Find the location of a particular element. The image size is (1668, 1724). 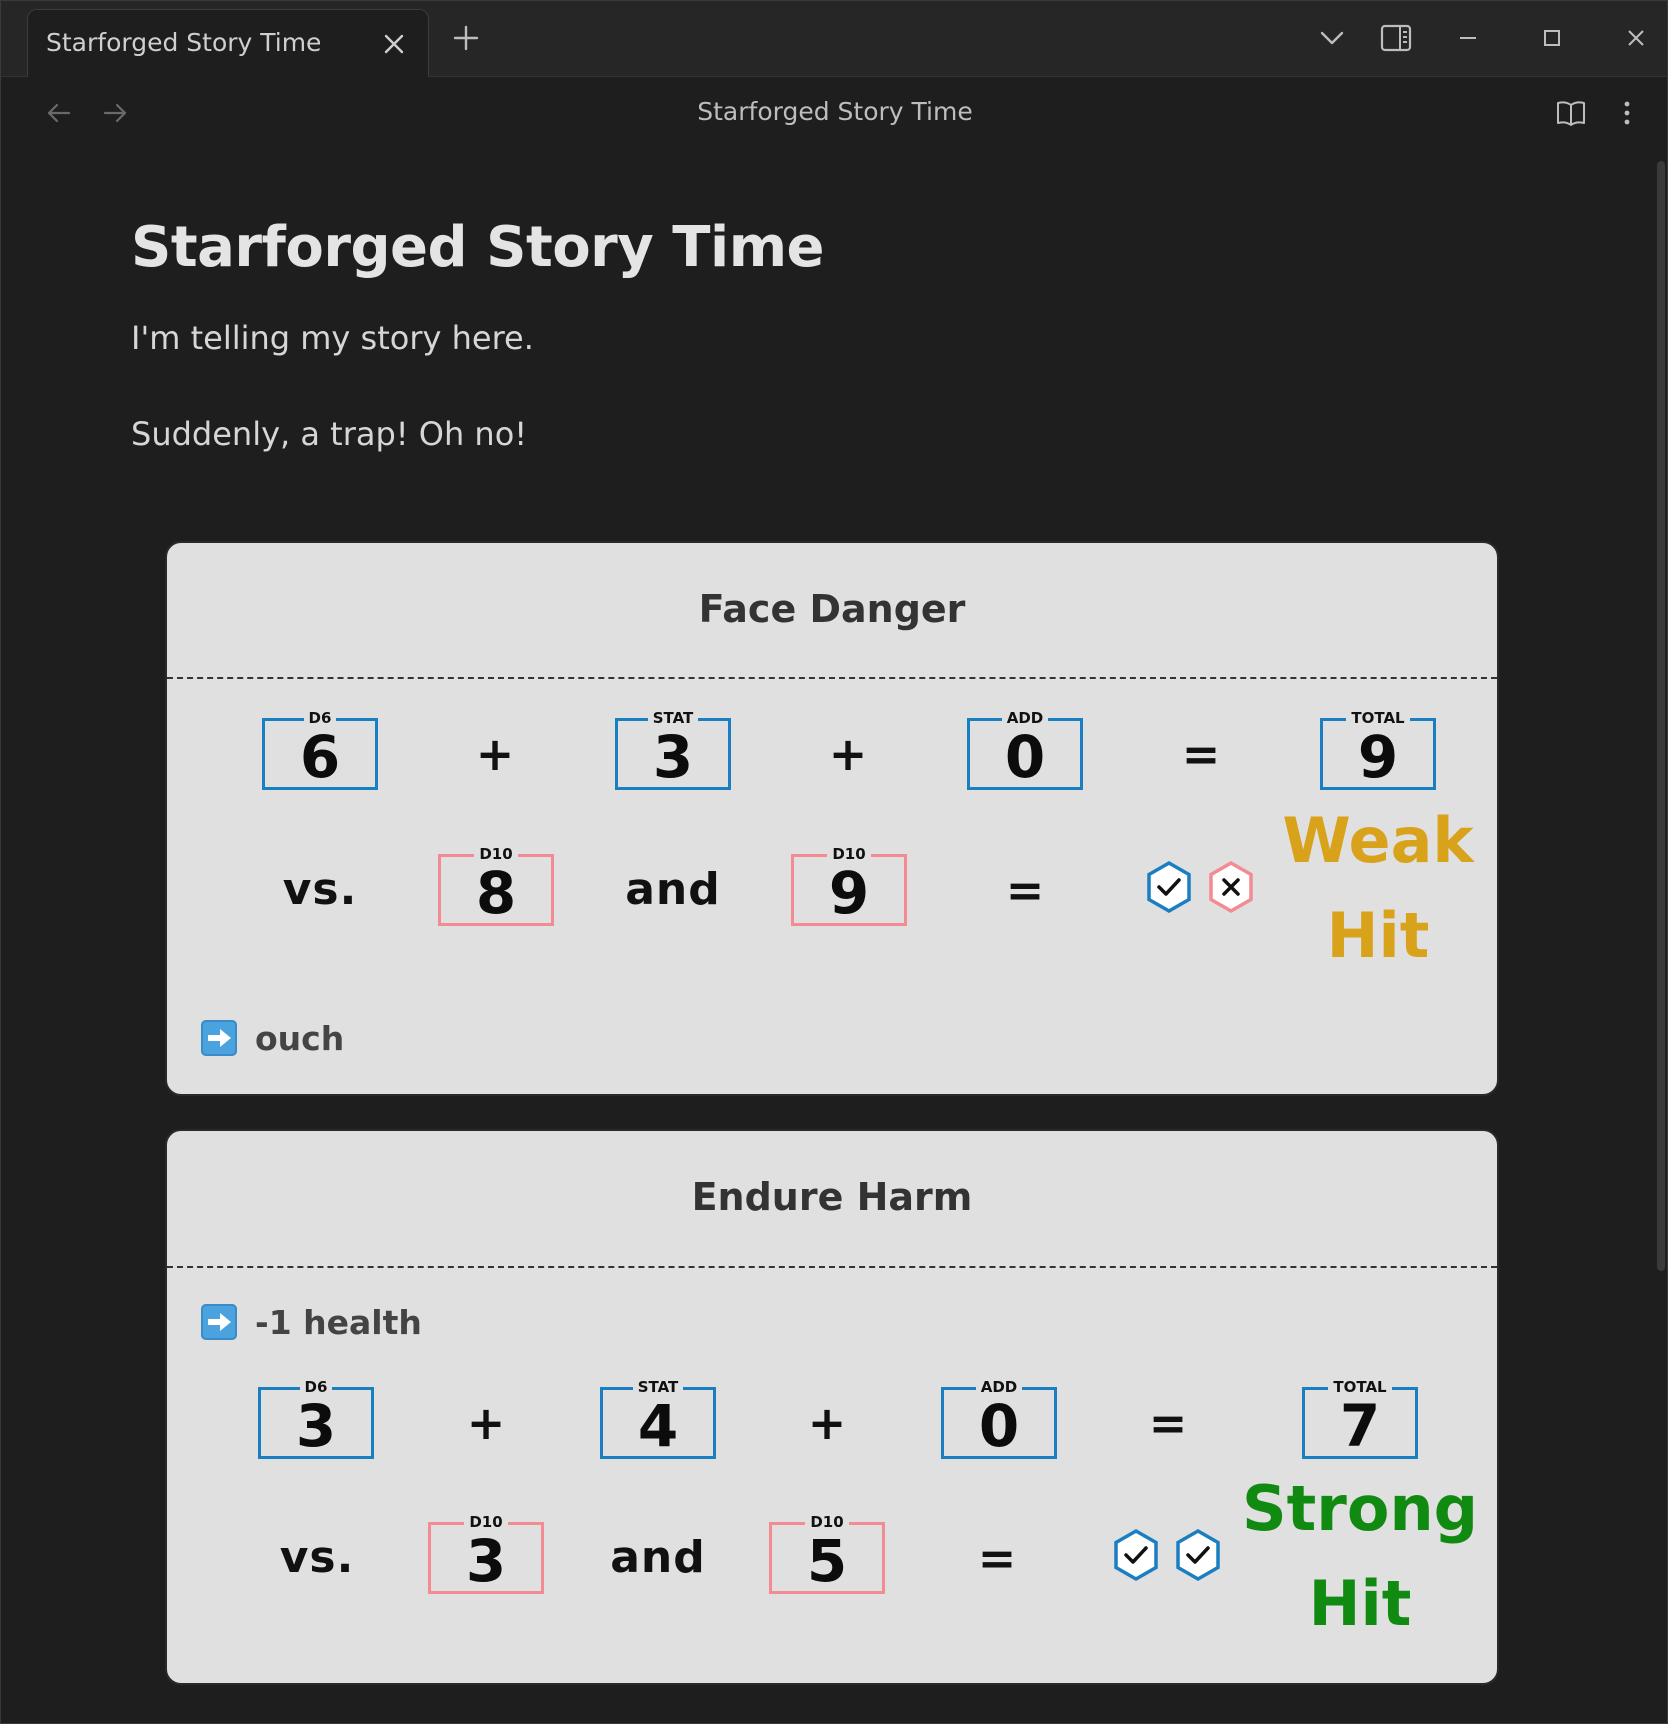

minimize-icon is located at coordinates (1468, 38).